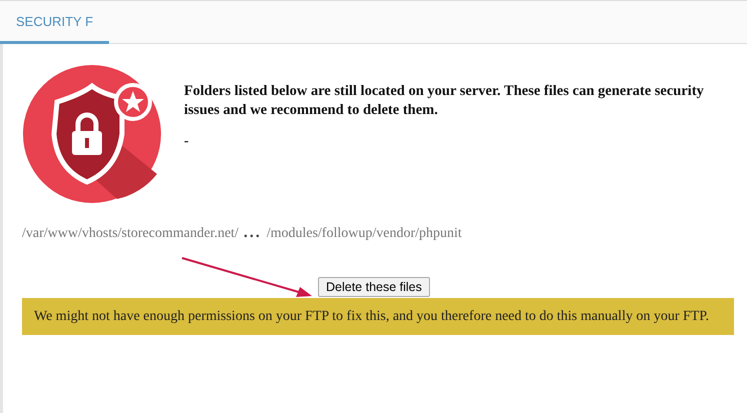 The width and height of the screenshot is (747, 413). Describe the element at coordinates (364, 234) in the screenshot. I see `path-end: /modules/followup/vendor/phpunit` at that location.